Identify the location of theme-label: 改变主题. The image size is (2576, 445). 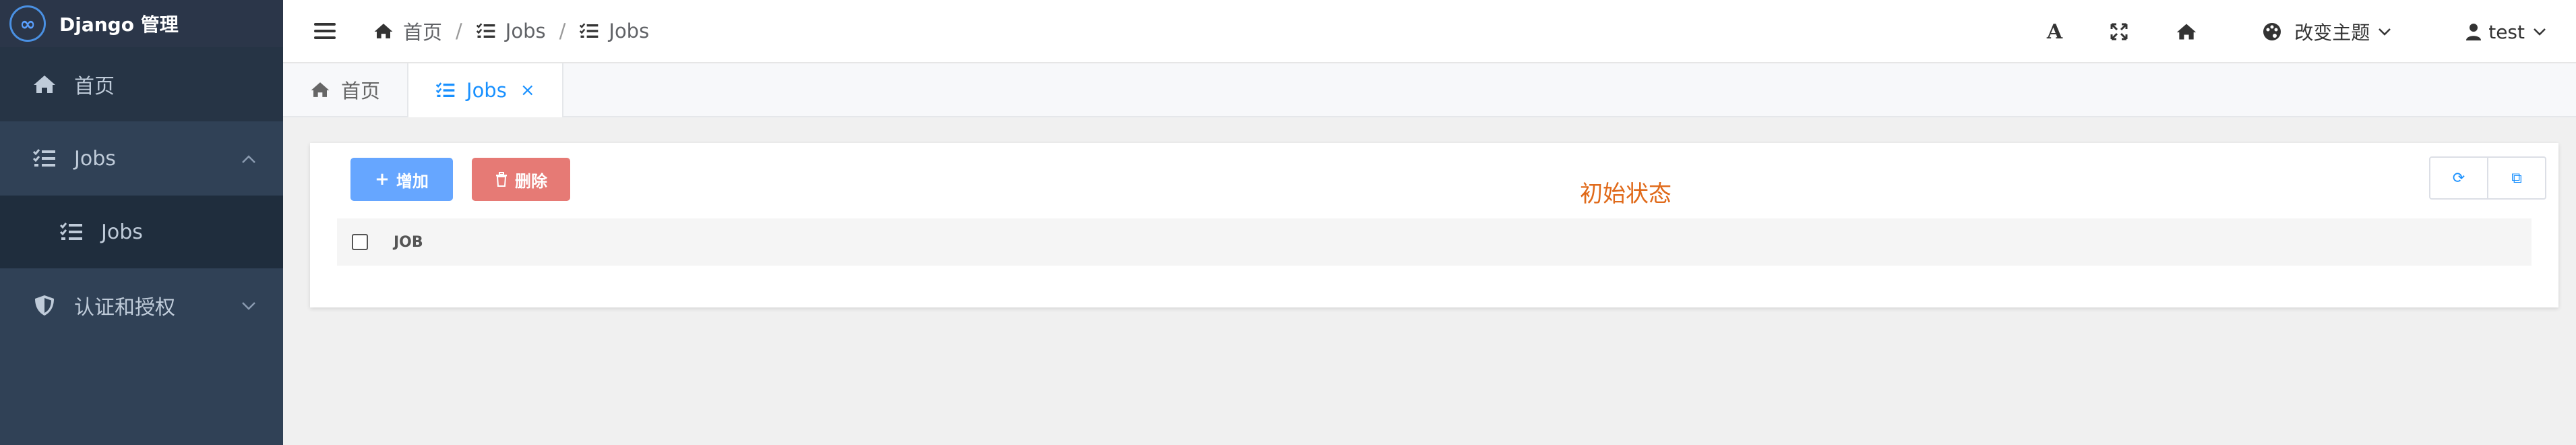
(2332, 33).